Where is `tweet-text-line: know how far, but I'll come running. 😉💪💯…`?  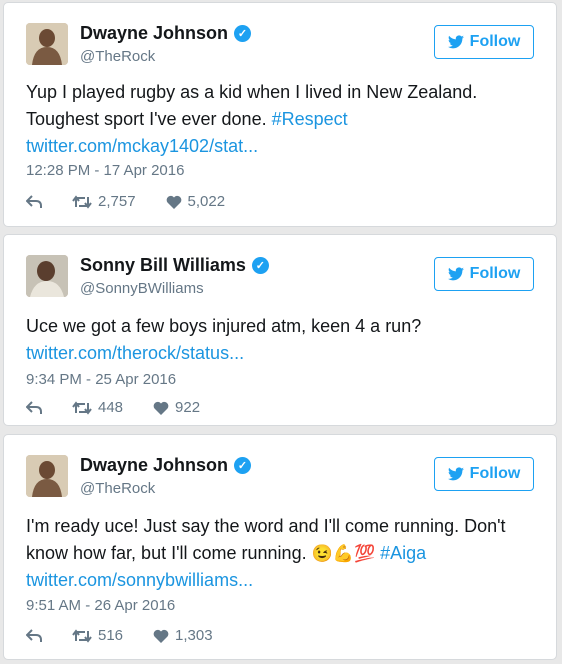 tweet-text-line: know how far, but I'll come running. 😉💪💯… is located at coordinates (280, 553).